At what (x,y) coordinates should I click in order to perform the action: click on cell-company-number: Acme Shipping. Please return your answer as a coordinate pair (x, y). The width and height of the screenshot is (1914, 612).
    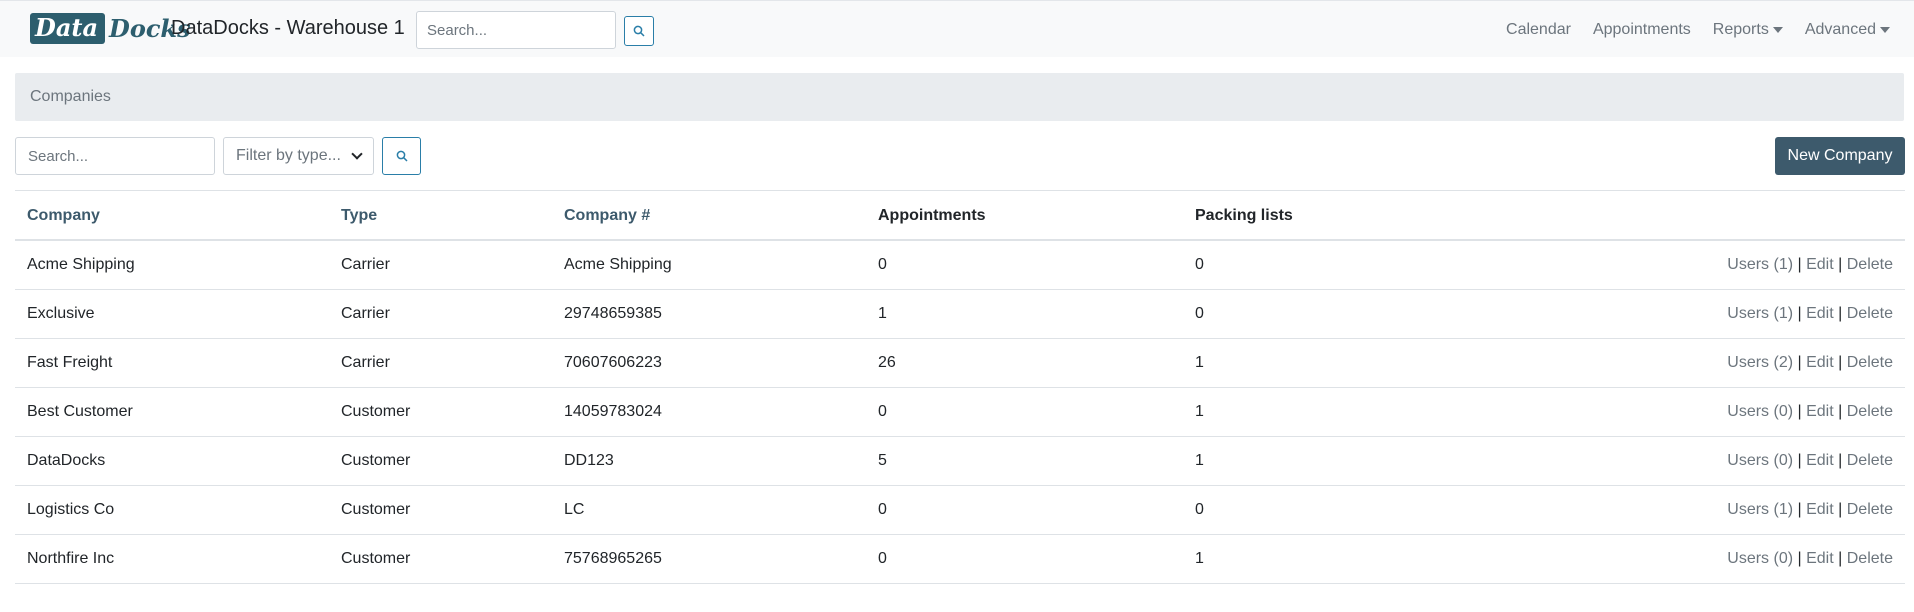
    Looking at the image, I should click on (618, 264).